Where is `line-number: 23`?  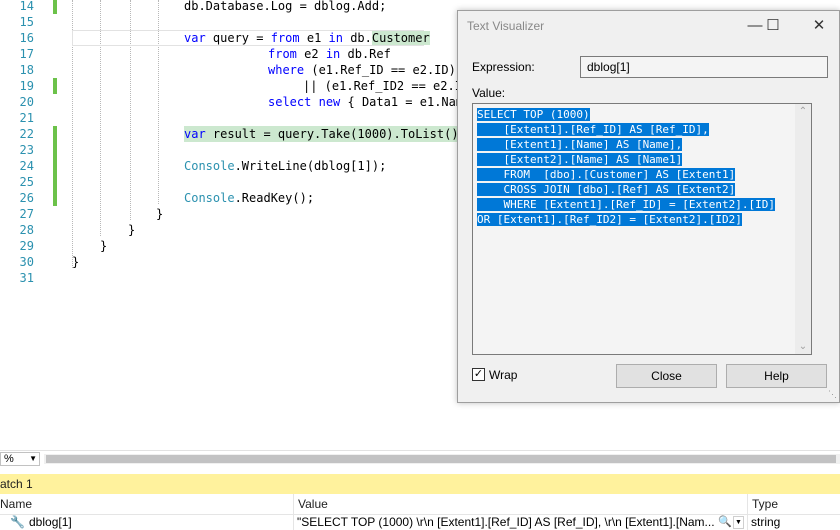 line-number: 23 is located at coordinates (26, 150).